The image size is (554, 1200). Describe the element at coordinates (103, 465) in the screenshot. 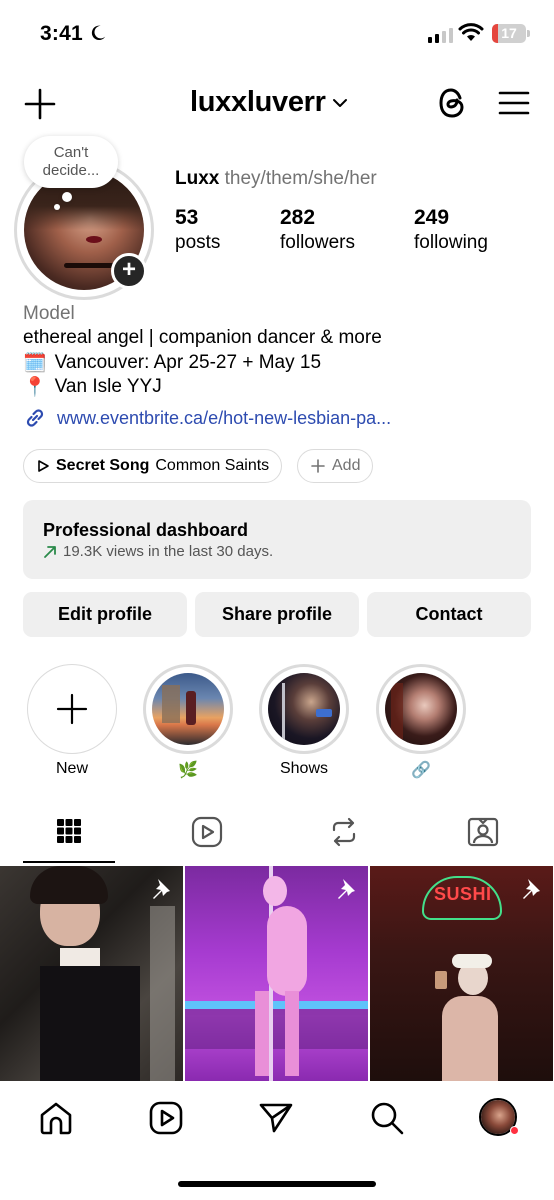

I see `song-title: Secret Song` at that location.